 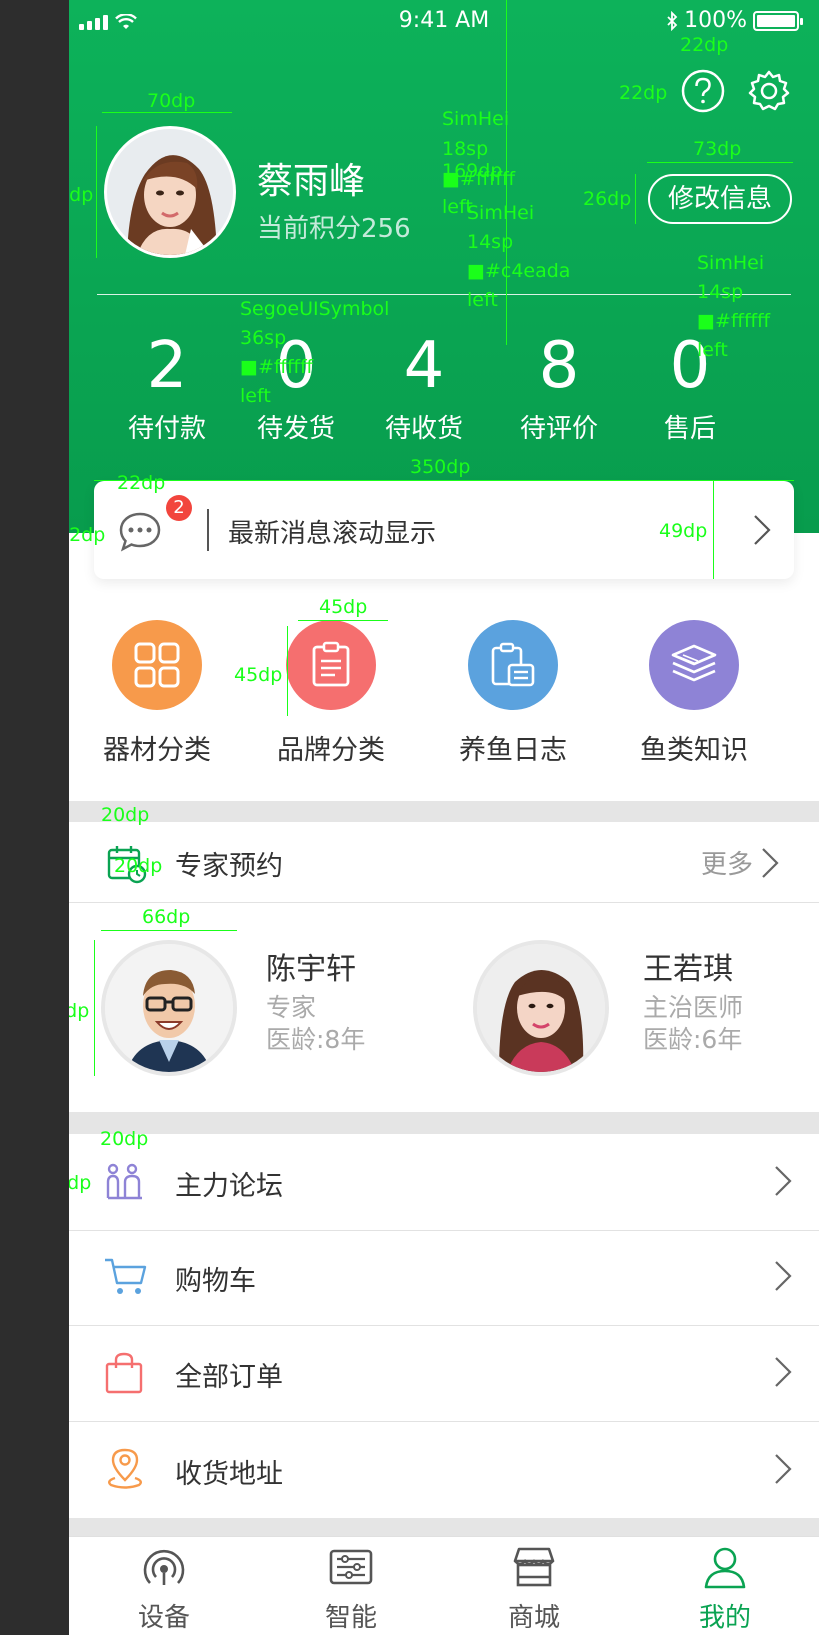 I want to click on battery-percent: 100%, so click(x=715, y=20).